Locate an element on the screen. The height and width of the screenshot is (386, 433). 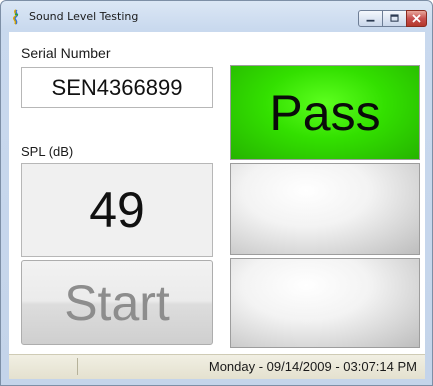
maximize-icon is located at coordinates (394, 18).